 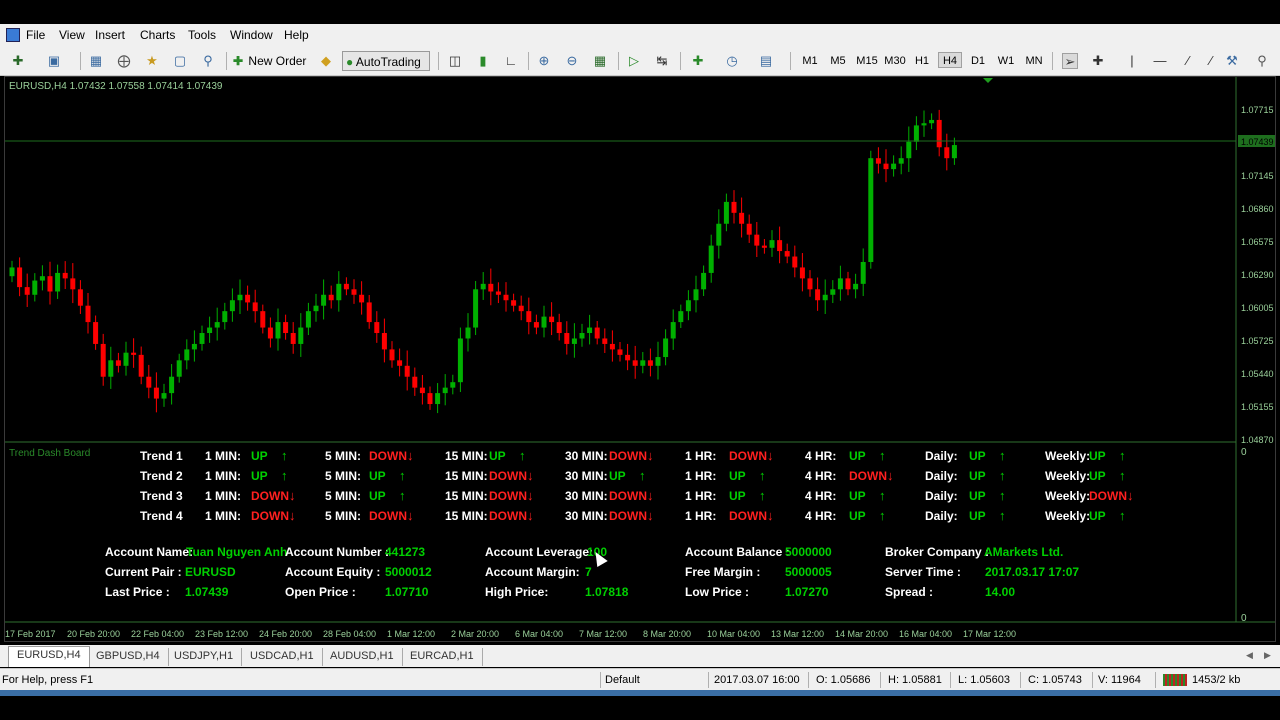 I want to click on tabs-scroll-left-icon: ◀, so click(x=1249, y=655).